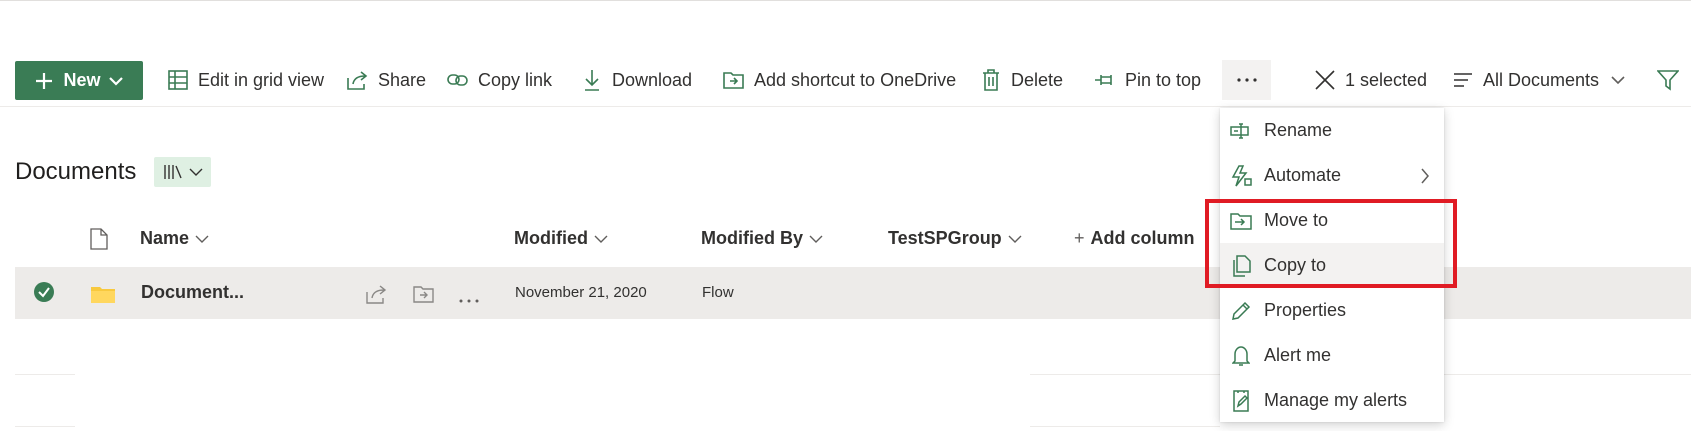  Describe the element at coordinates (551, 238) in the screenshot. I see `column-modified-label: Modified` at that location.